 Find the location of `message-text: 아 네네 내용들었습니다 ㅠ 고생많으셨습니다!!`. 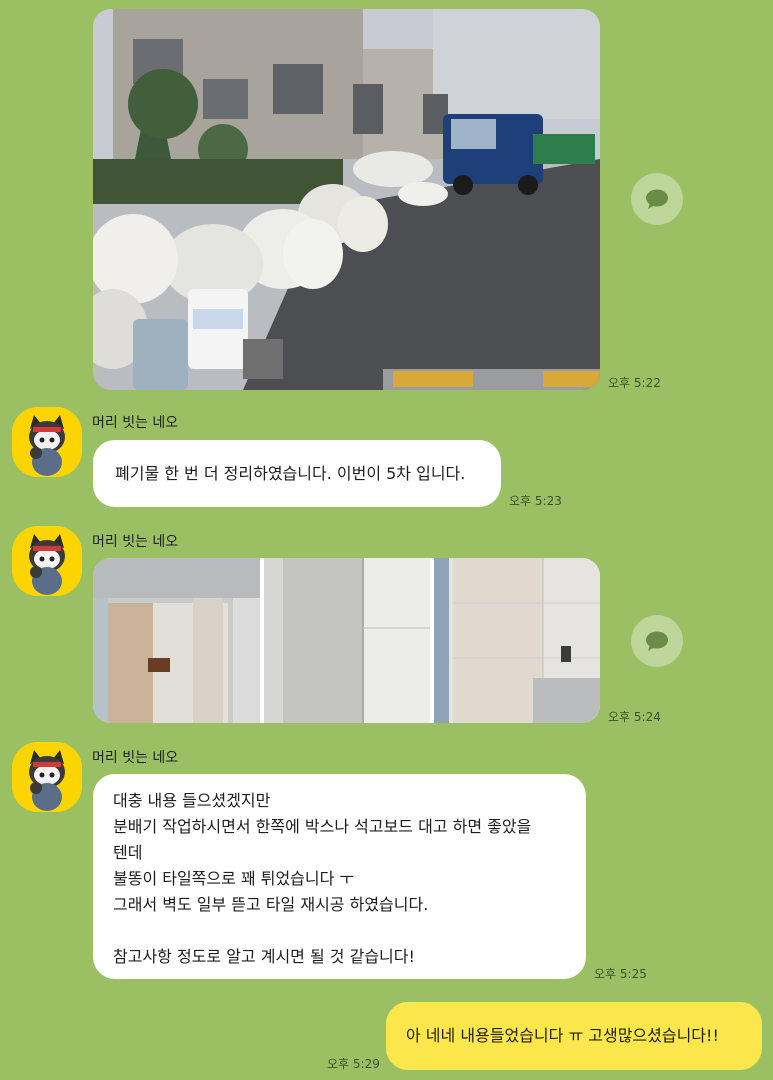

message-text: 아 네네 내용들었습니다 ㅠ 고생많으셨습니다!! is located at coordinates (562, 1035).